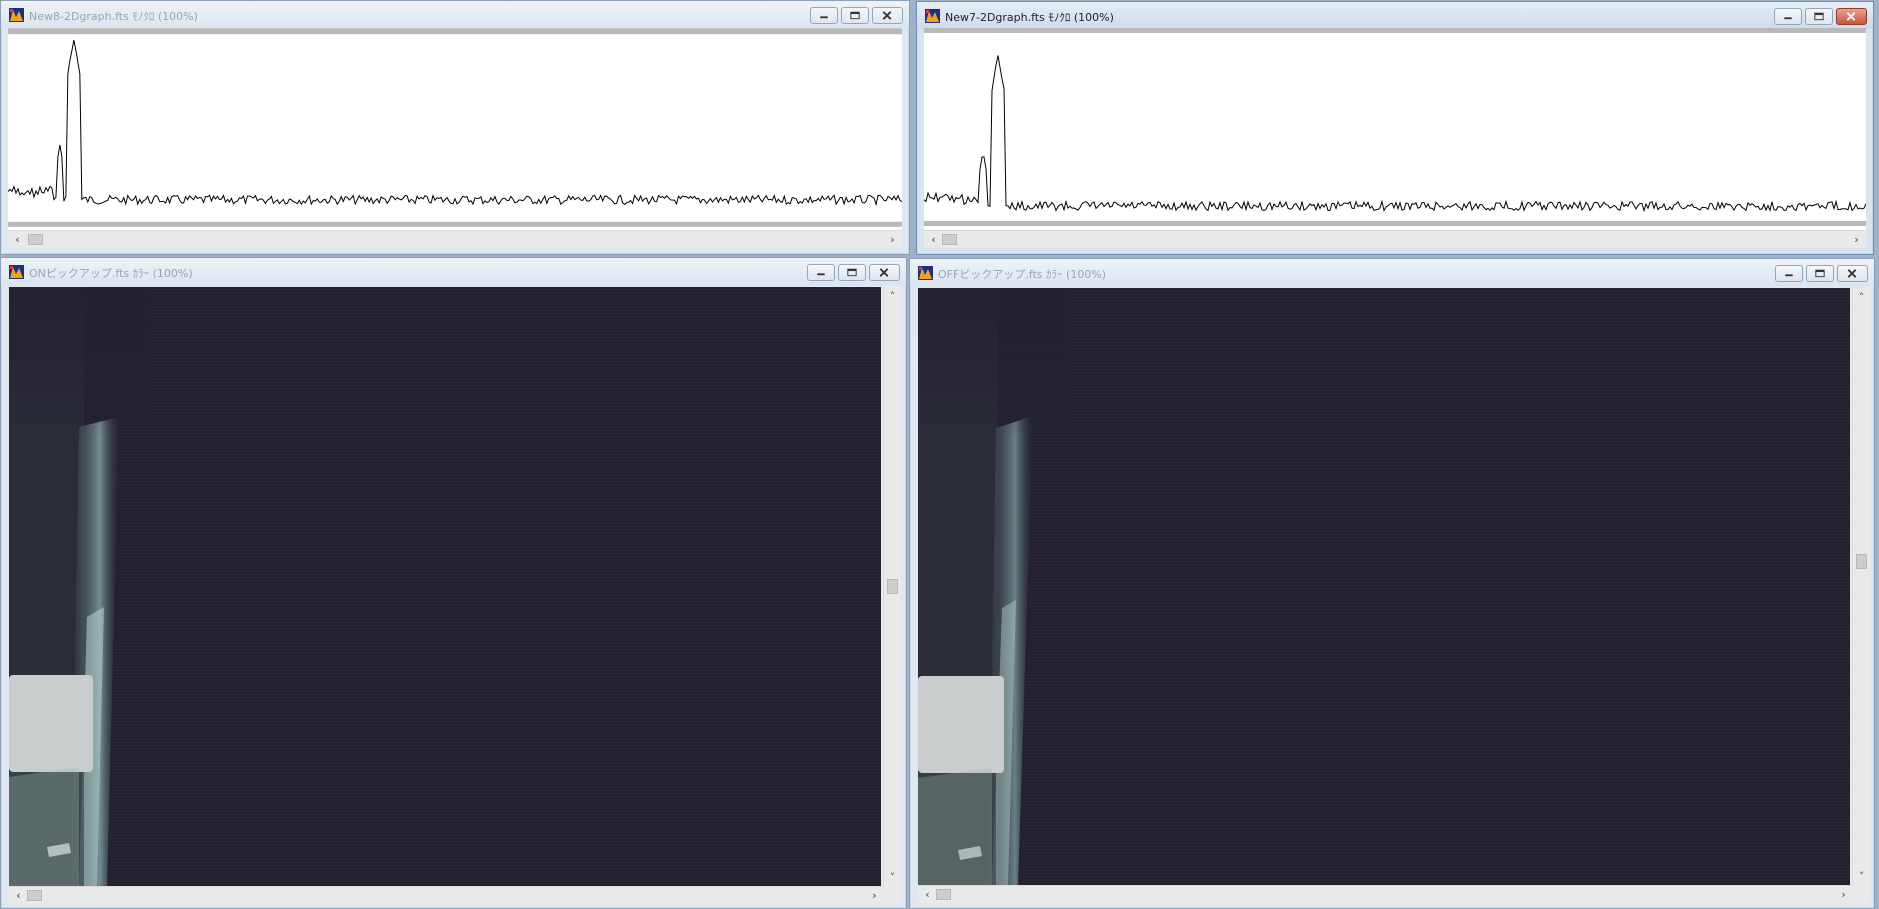 The height and width of the screenshot is (909, 1879). What do you see at coordinates (453, 271) in the screenshot?
I see `title-bar: ONピックアップ.fts ｶﾗｰ (100%)` at bounding box center [453, 271].